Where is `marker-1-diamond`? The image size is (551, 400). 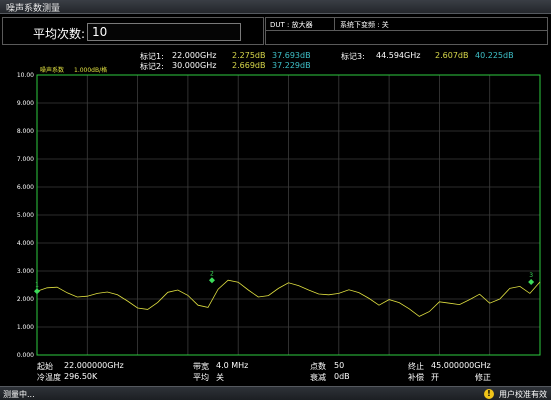
marker-1-diamond is located at coordinates (37, 291).